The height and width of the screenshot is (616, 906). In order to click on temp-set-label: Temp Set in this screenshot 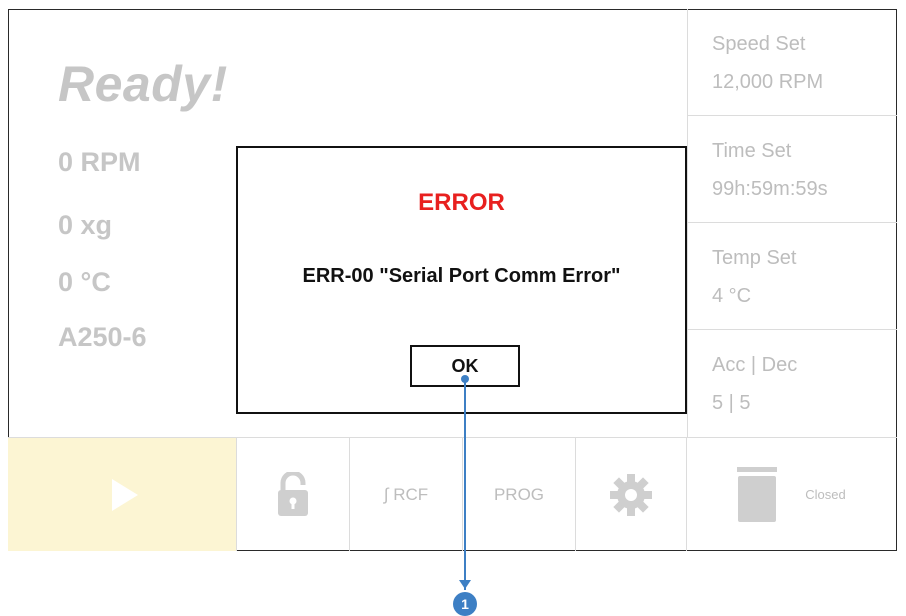, I will do `click(754, 258)`.